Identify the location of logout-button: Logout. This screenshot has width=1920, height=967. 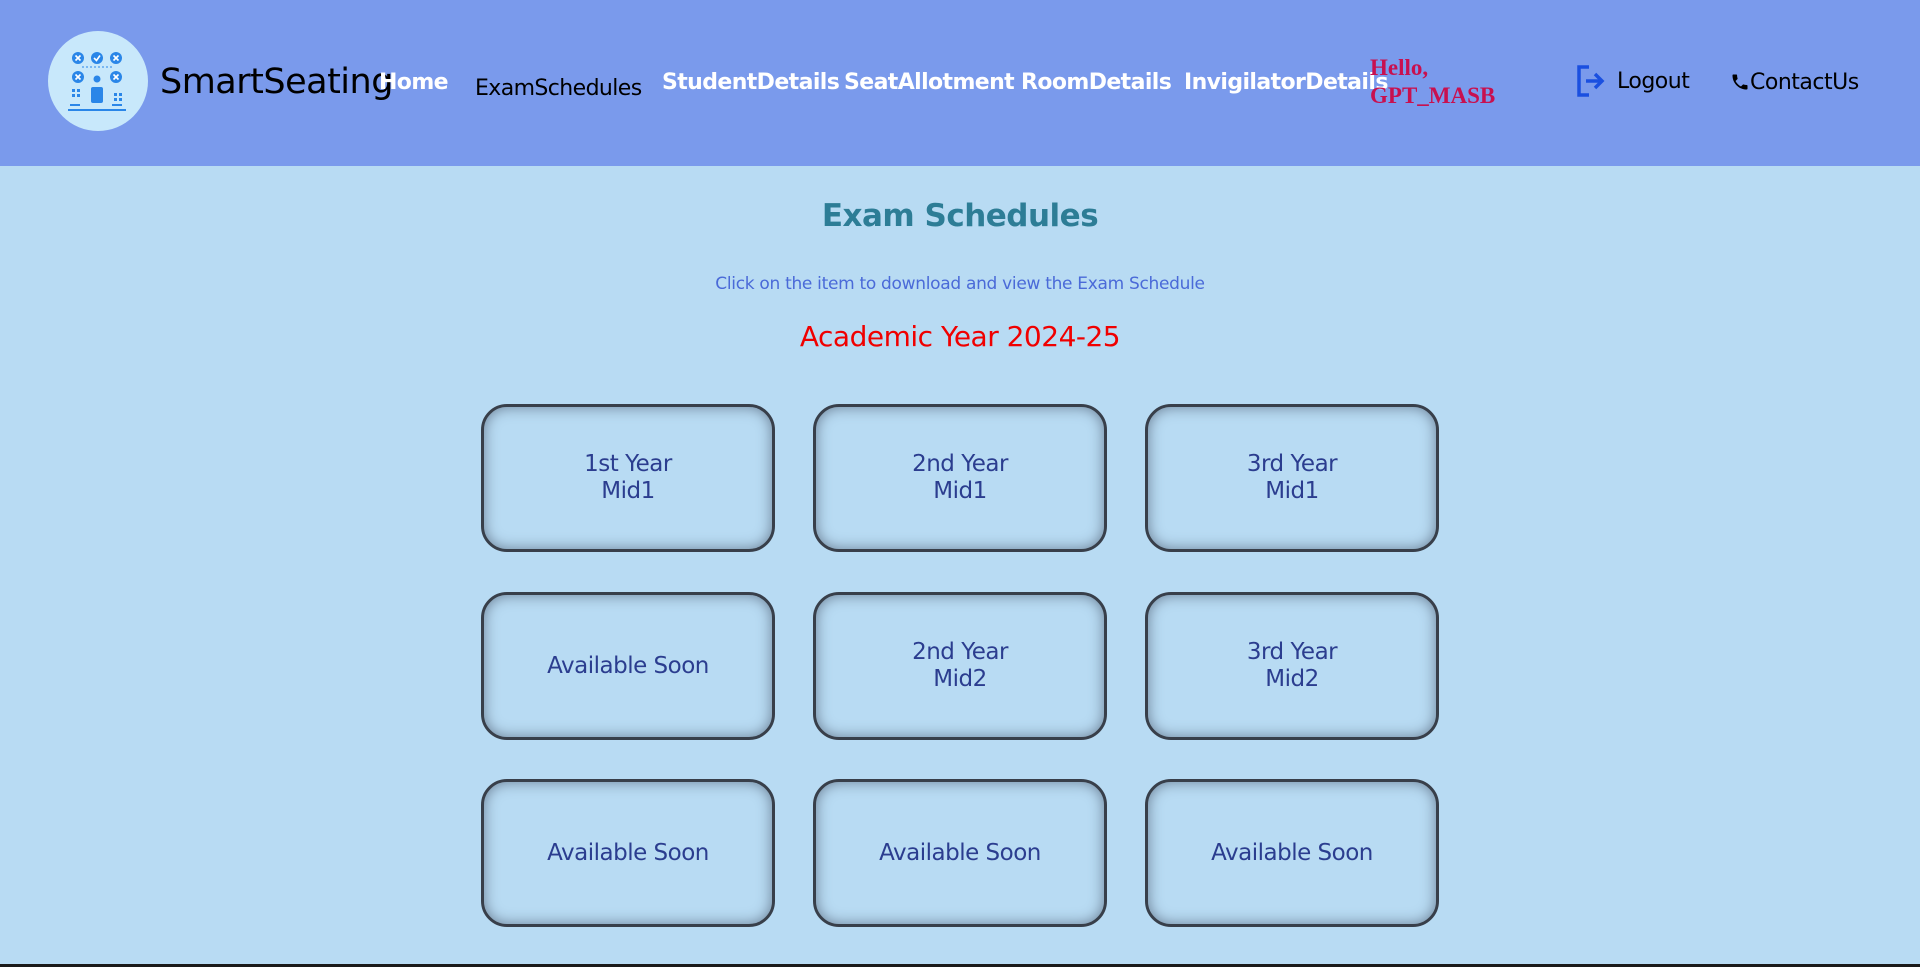
(1632, 81).